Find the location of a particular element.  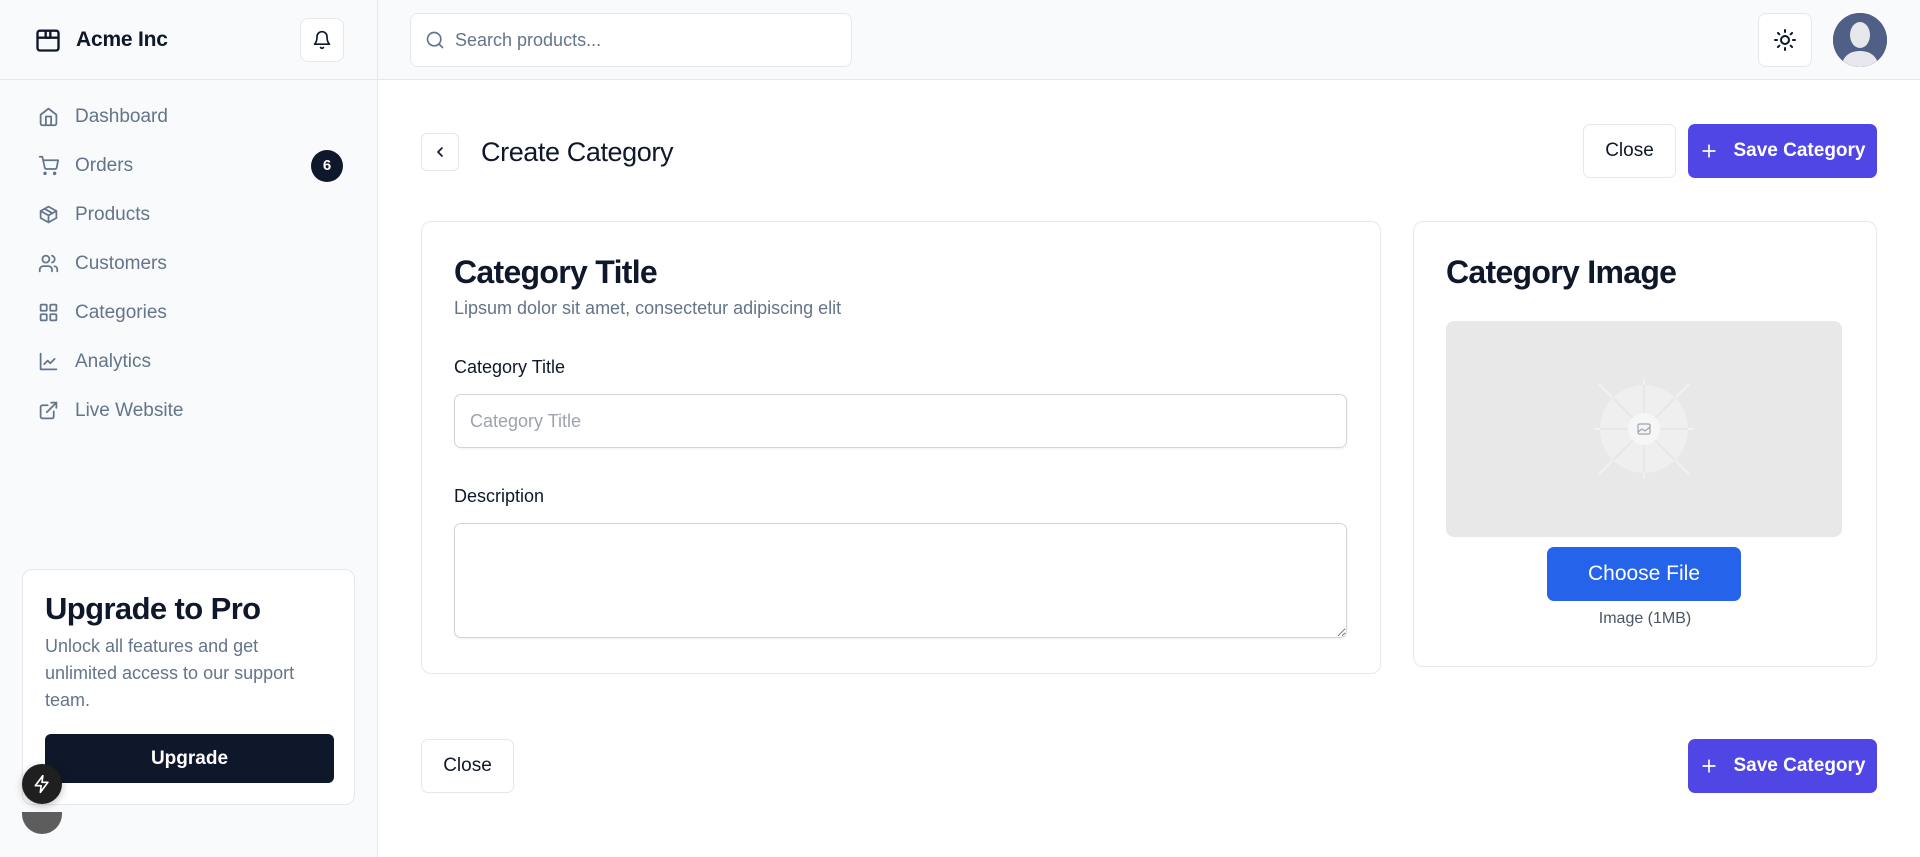

image-card-title: Category Image is located at coordinates (1561, 272).